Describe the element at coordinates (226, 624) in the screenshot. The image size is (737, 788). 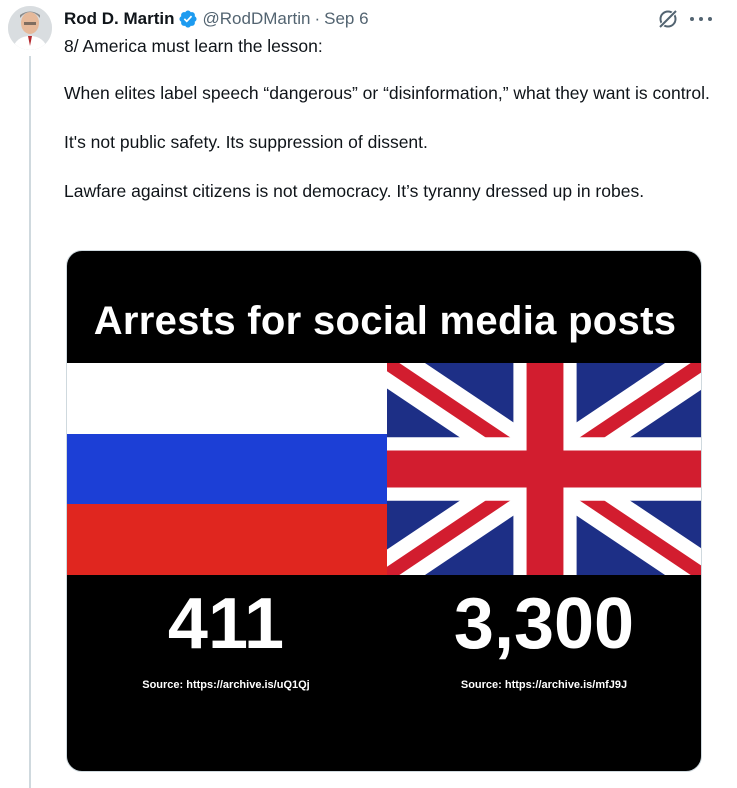
I see `russia-arrest-count: 411` at that location.